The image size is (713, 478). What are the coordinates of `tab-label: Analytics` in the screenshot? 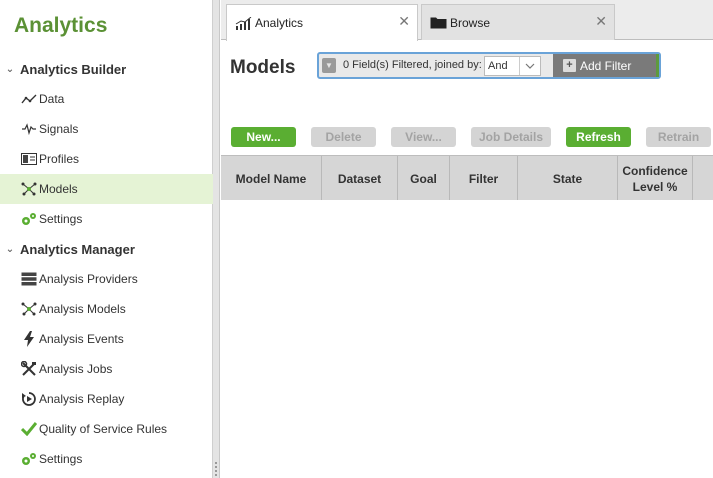 It's located at (279, 23).